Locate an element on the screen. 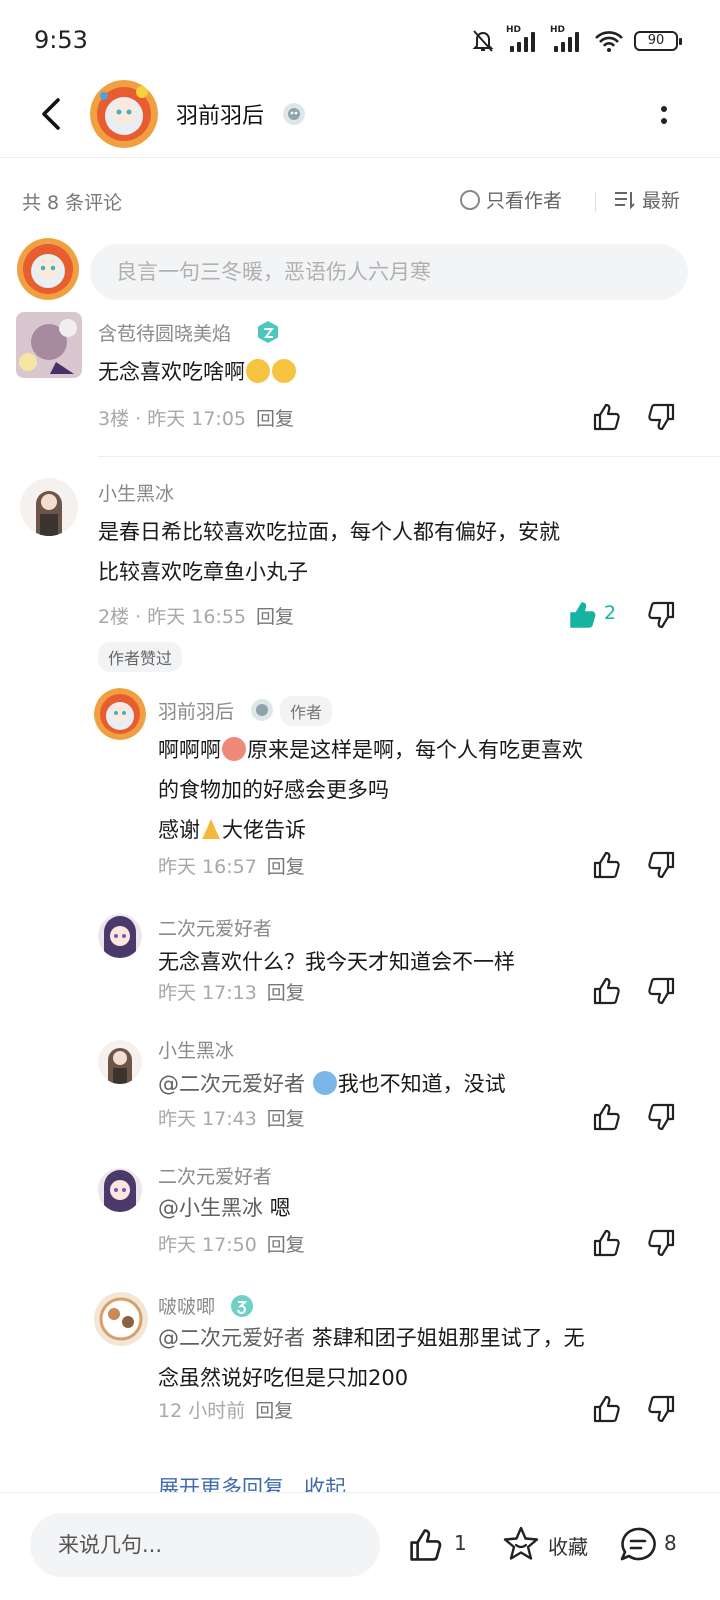  comment-input: 良言一句三冬暖，恶语伤人六月寒 is located at coordinates (389, 272).